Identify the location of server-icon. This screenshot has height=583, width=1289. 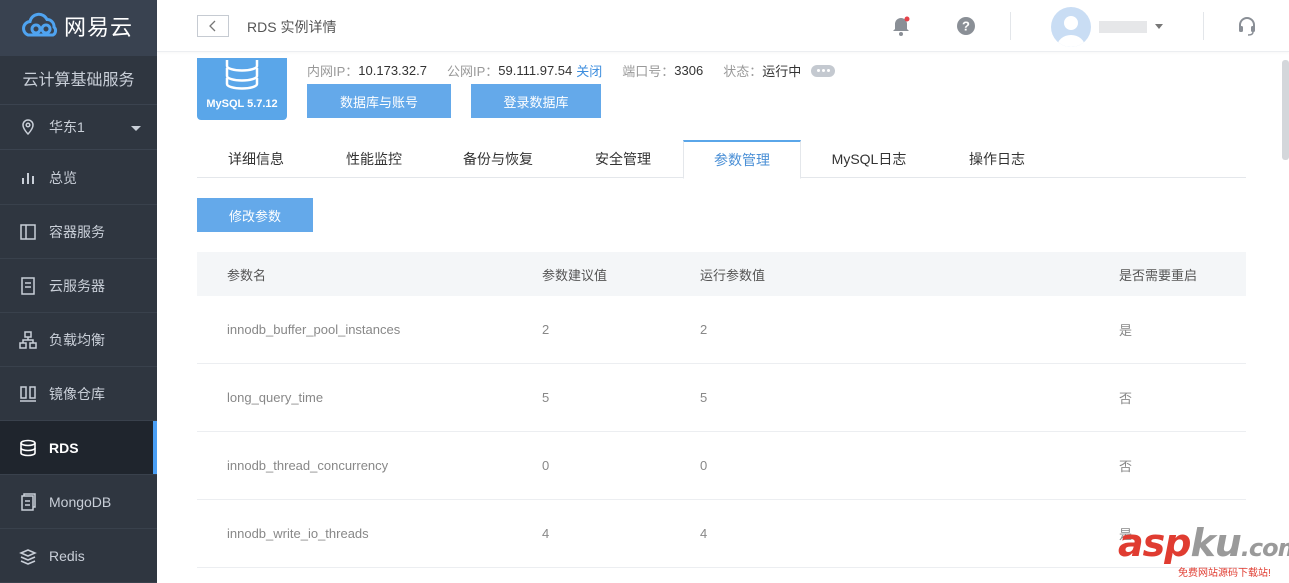
(28, 286).